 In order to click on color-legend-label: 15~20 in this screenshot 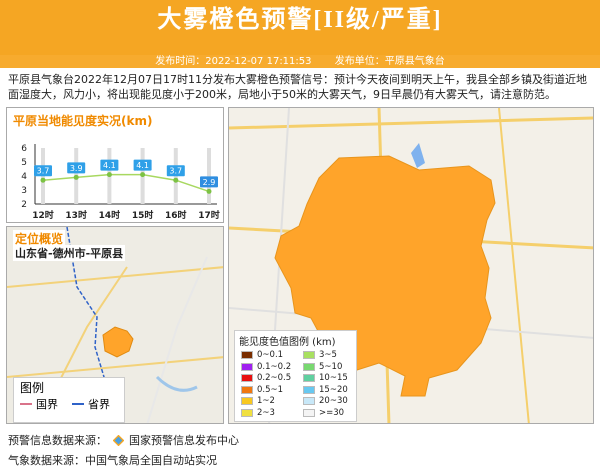, I will do `click(333, 389)`.